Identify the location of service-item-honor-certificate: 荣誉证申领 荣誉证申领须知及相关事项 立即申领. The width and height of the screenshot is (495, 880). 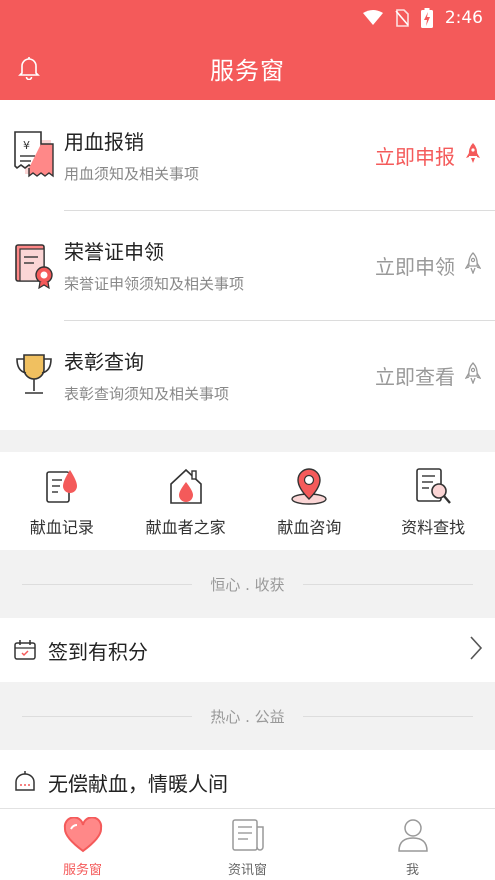
(247, 265).